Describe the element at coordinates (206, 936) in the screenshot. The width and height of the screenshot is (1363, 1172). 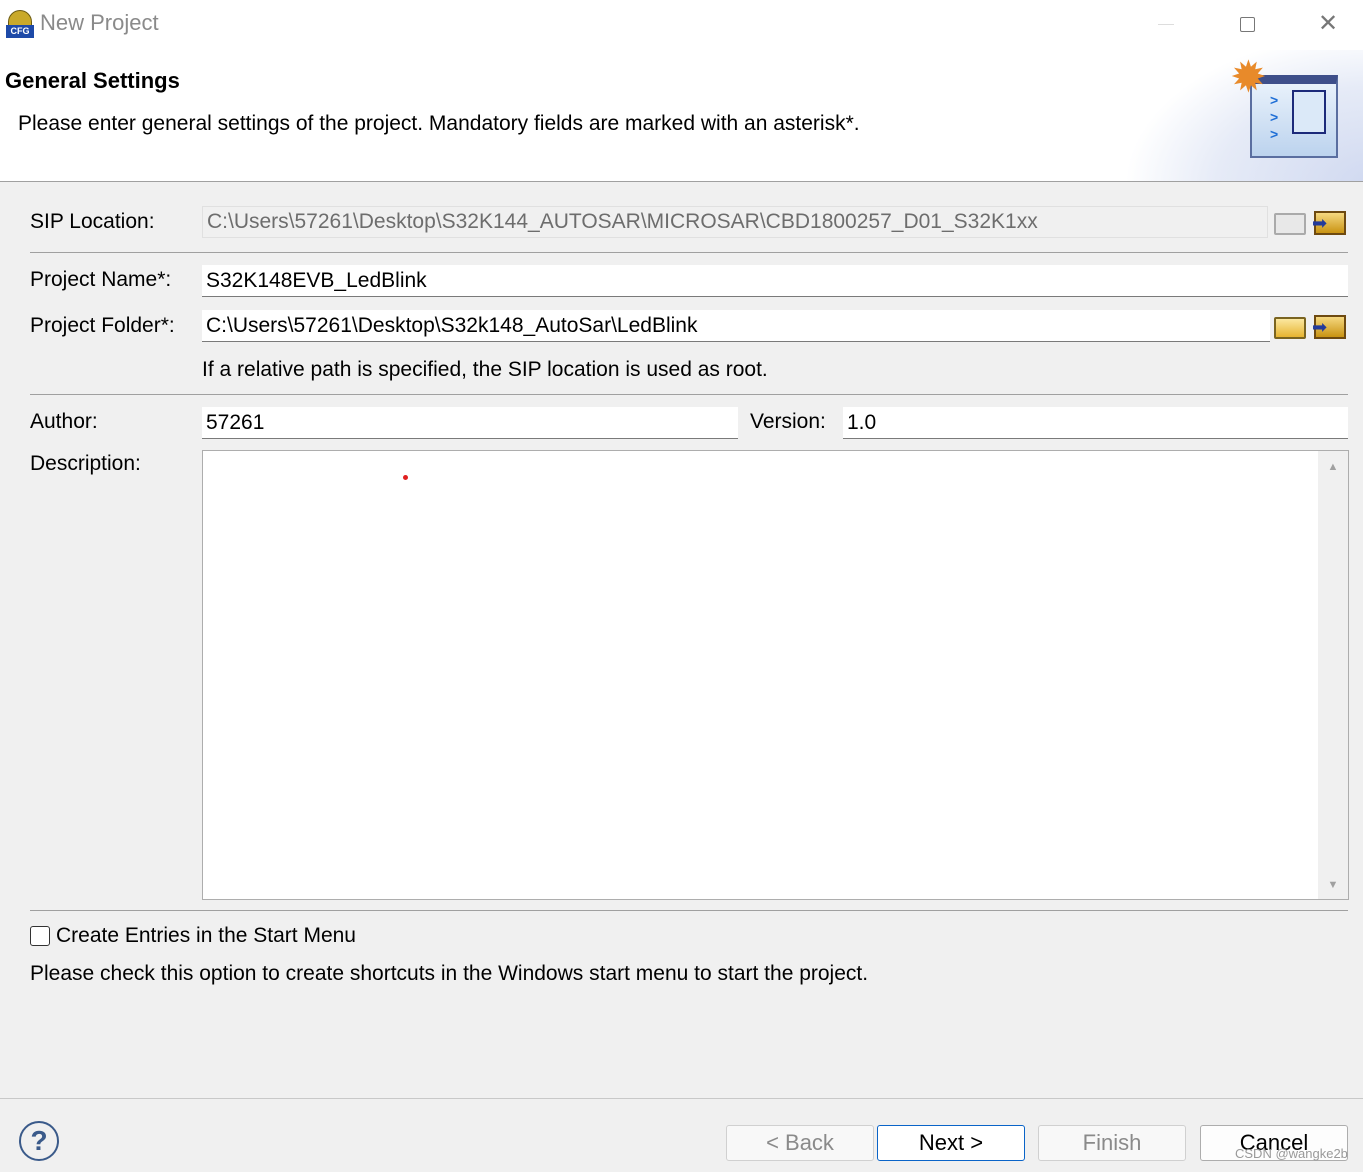
I see `start-menu-label: Create Entries in the Start Menu` at that location.